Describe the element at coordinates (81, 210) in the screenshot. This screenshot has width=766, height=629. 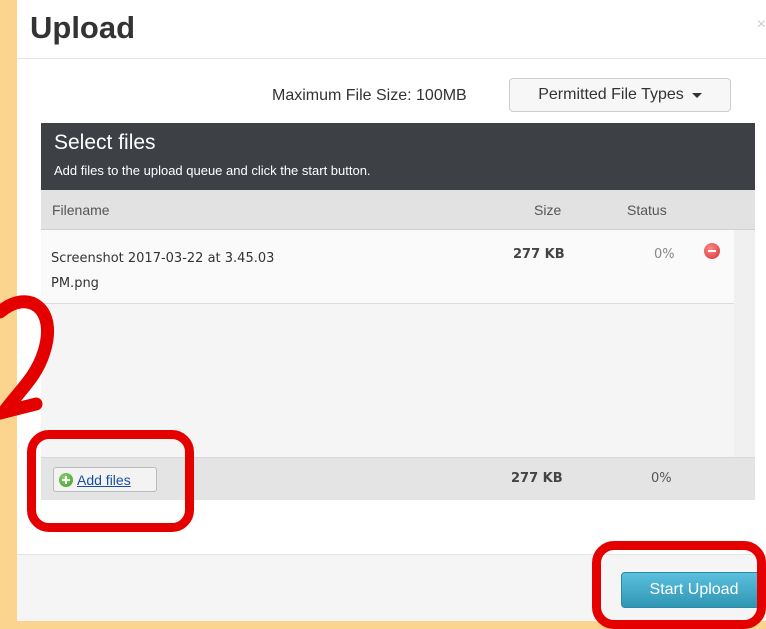
I see `column-filename: Filename` at that location.